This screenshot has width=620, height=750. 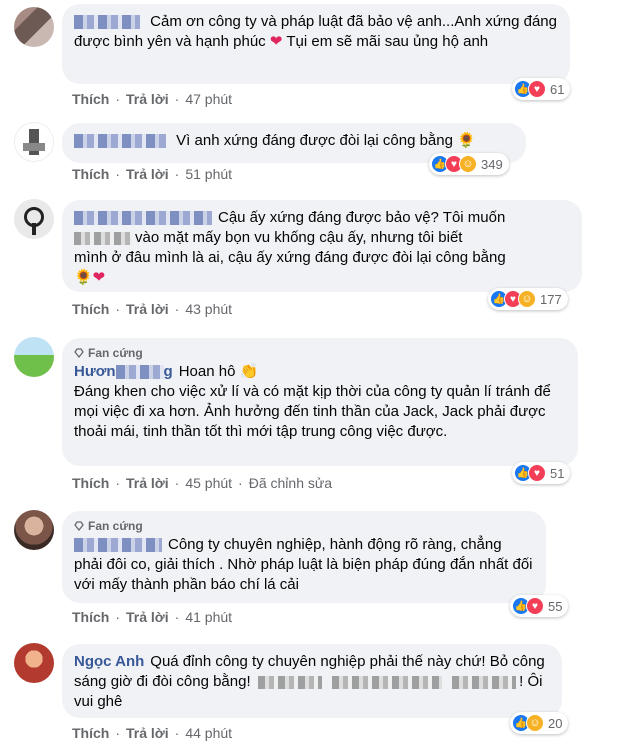 I want to click on sunflower-emoji: 🌻, so click(x=466, y=140).